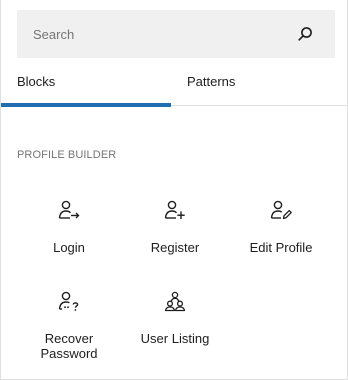 The image size is (348, 380). What do you see at coordinates (305, 34) in the screenshot?
I see `search-icon` at bounding box center [305, 34].